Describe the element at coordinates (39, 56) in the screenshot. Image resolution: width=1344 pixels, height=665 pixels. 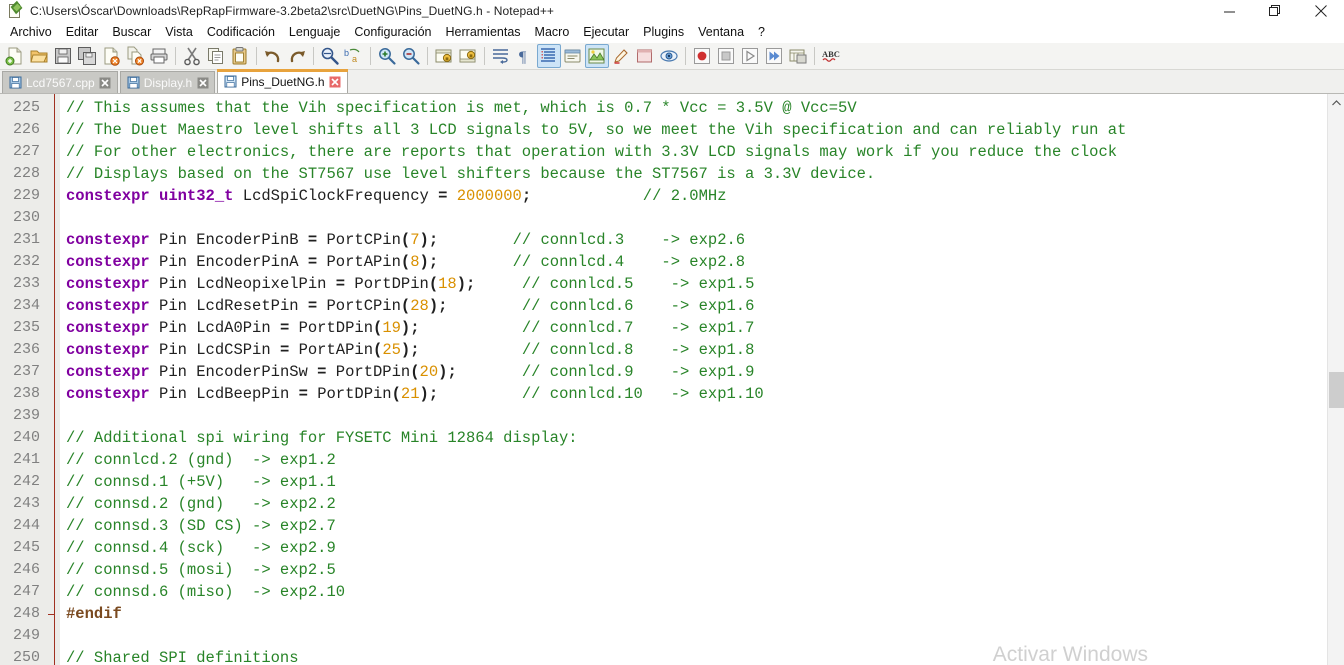
I see `open-file-icon` at that location.